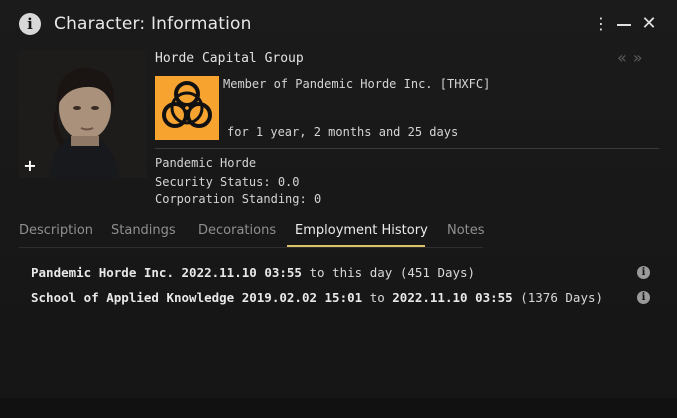 This screenshot has width=677, height=418. I want to click on history-corp-link: School of Applied Knowledge, so click(132, 297).